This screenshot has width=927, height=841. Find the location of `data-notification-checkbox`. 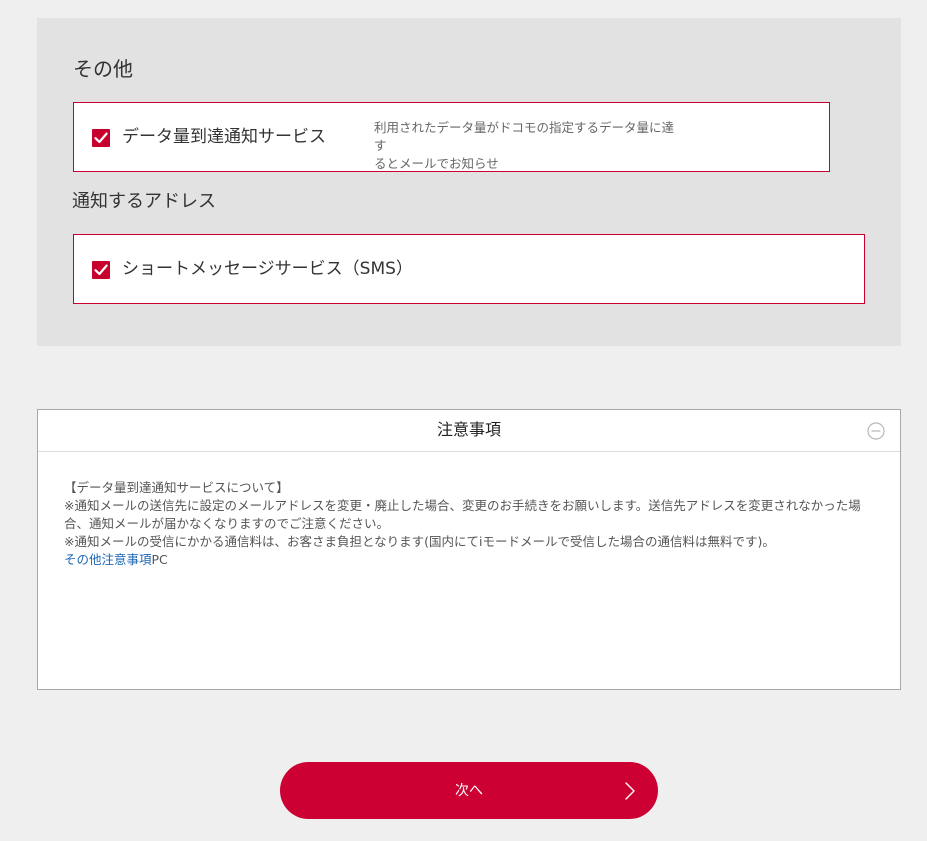

data-notification-checkbox is located at coordinates (101, 138).